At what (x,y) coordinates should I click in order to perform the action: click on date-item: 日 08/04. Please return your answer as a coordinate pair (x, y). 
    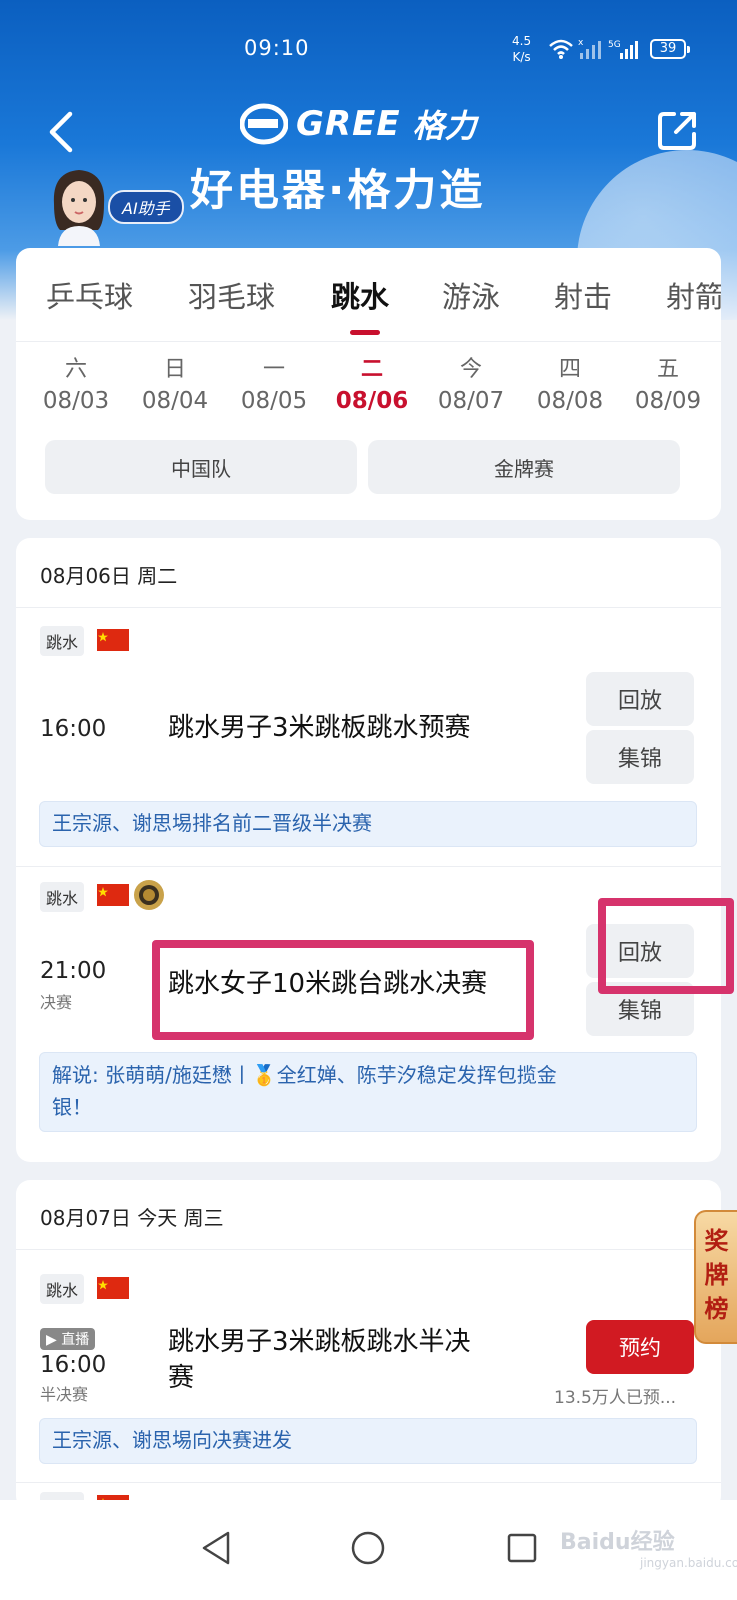
    Looking at the image, I should click on (175, 387).